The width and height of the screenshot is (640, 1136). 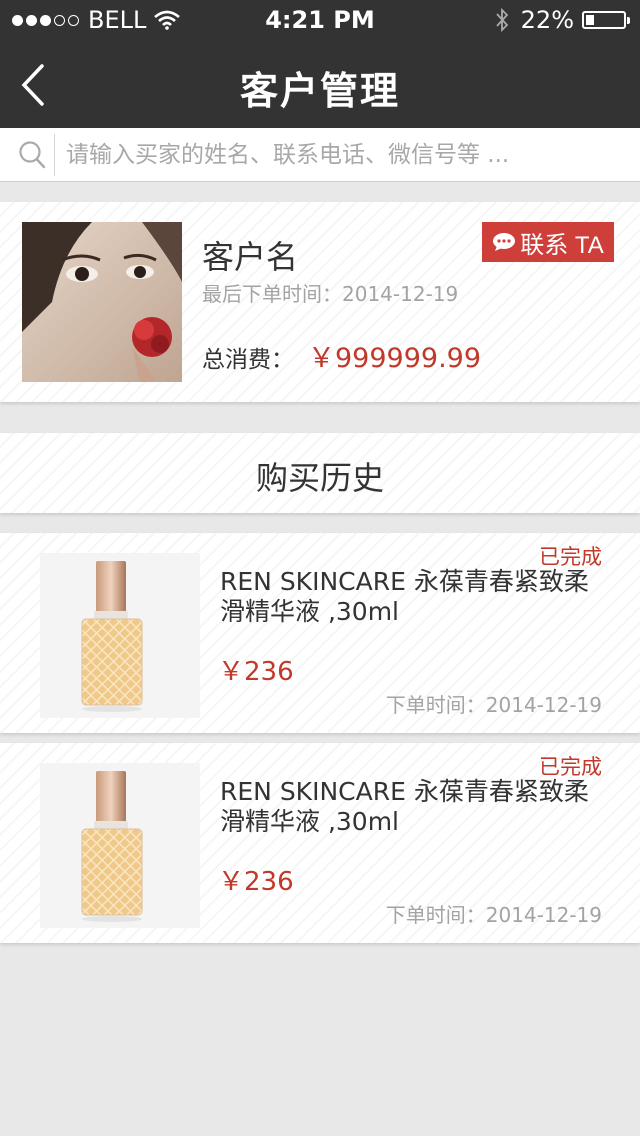 I want to click on total-spend-value: ￥999999.99, so click(x=395, y=358).